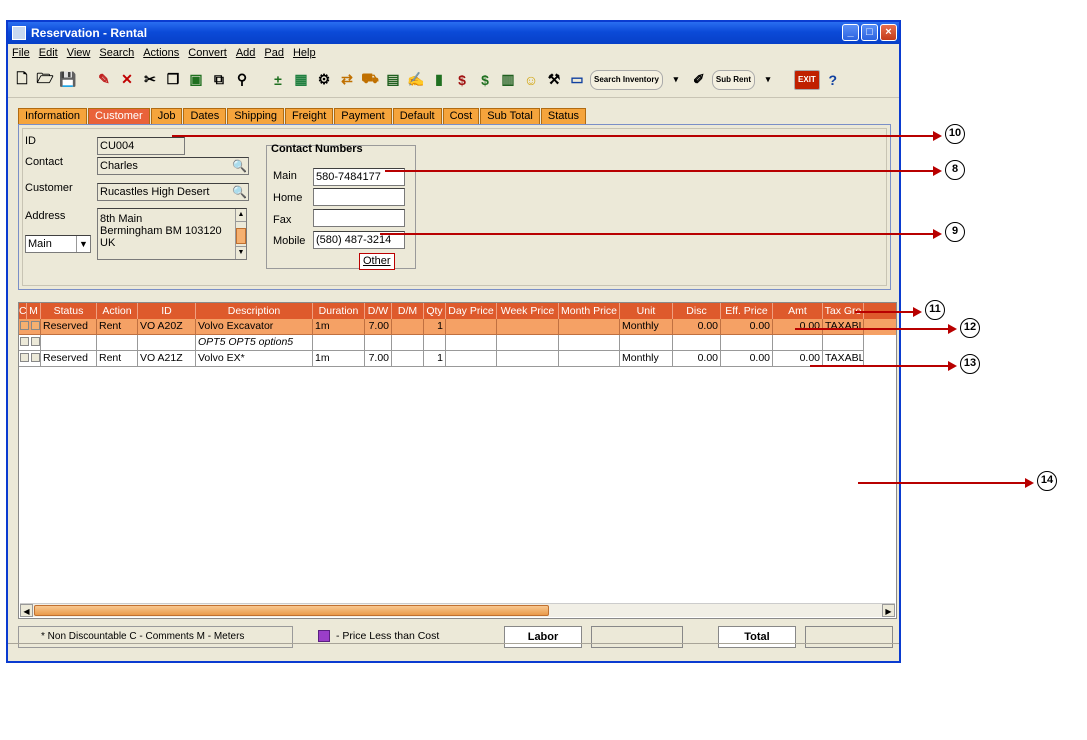  What do you see at coordinates (301, 80) in the screenshot?
I see `calculator-icon: ▦` at bounding box center [301, 80].